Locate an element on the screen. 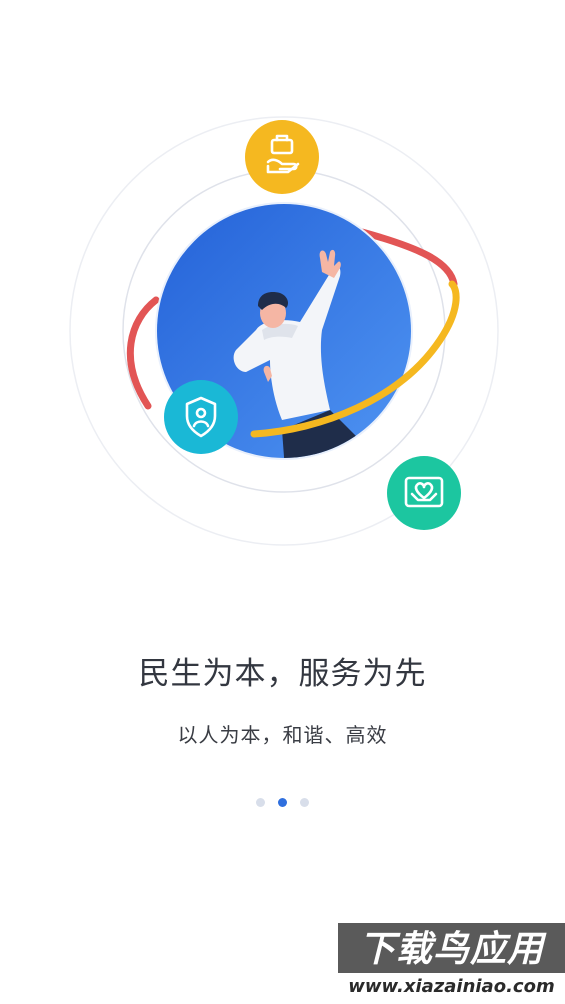 This screenshot has height=1004, width=565. onboarding-title: 民生为本，服务为先 is located at coordinates (282, 674).